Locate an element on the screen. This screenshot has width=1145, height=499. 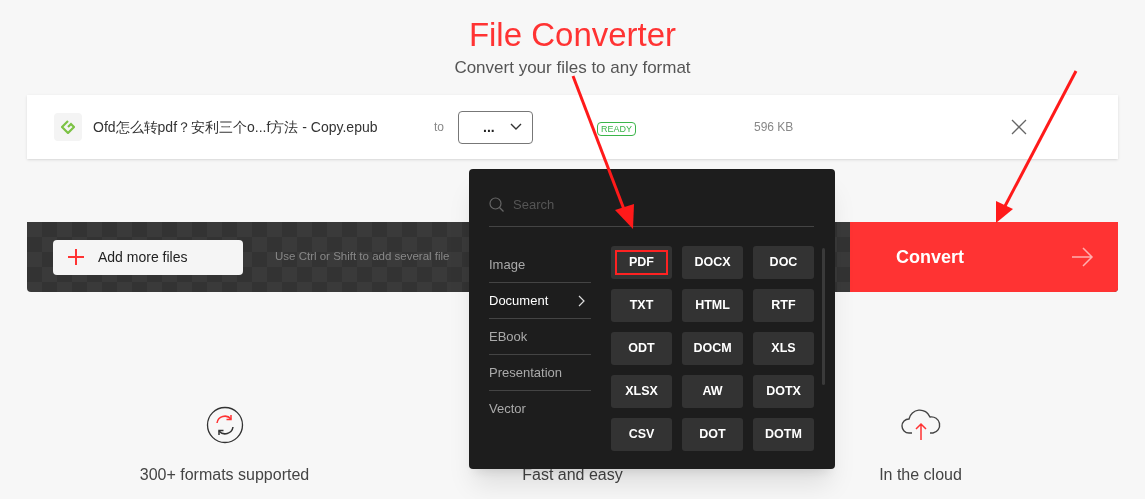
file-name: Ofd怎么转pdf？安利三个o...f方法 - Copy.epub is located at coordinates (235, 126).